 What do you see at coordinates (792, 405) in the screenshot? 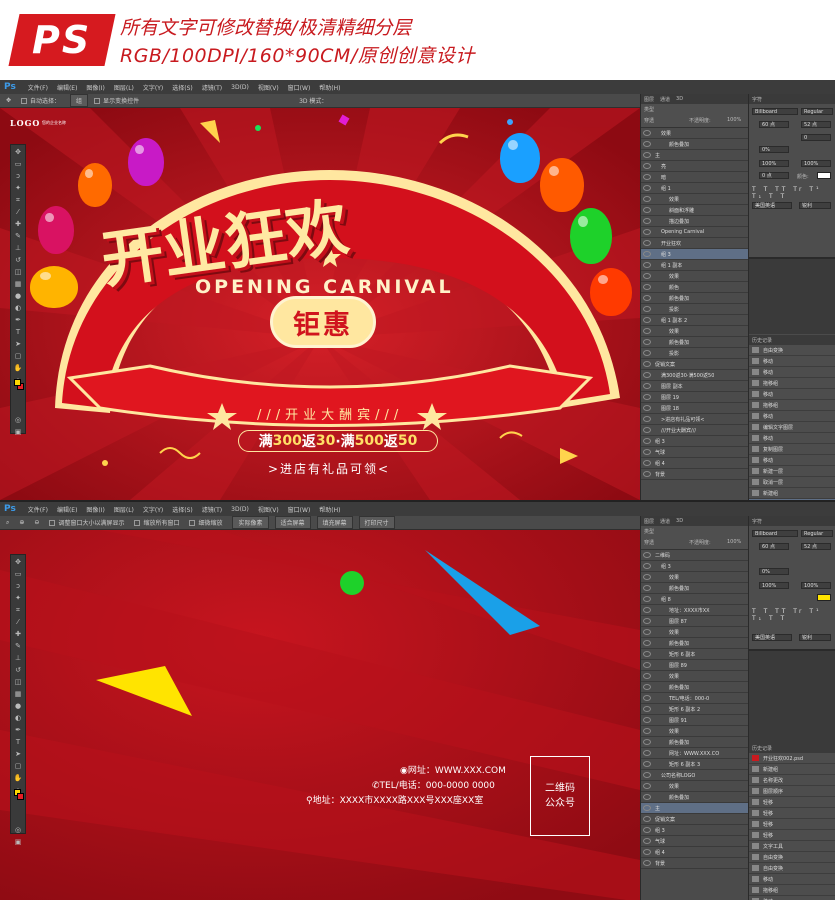
I see `history-item: 拖移组` at bounding box center [792, 405].